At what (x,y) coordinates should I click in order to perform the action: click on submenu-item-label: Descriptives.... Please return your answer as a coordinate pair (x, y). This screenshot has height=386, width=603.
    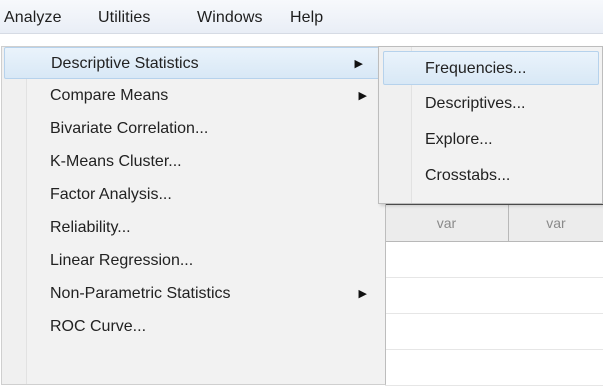
    Looking at the image, I should click on (475, 103).